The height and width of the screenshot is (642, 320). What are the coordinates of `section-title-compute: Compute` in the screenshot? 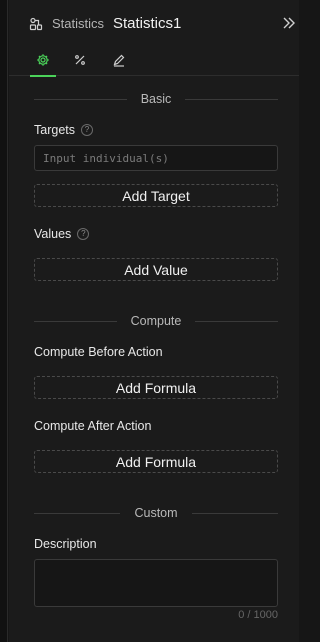 It's located at (156, 321).